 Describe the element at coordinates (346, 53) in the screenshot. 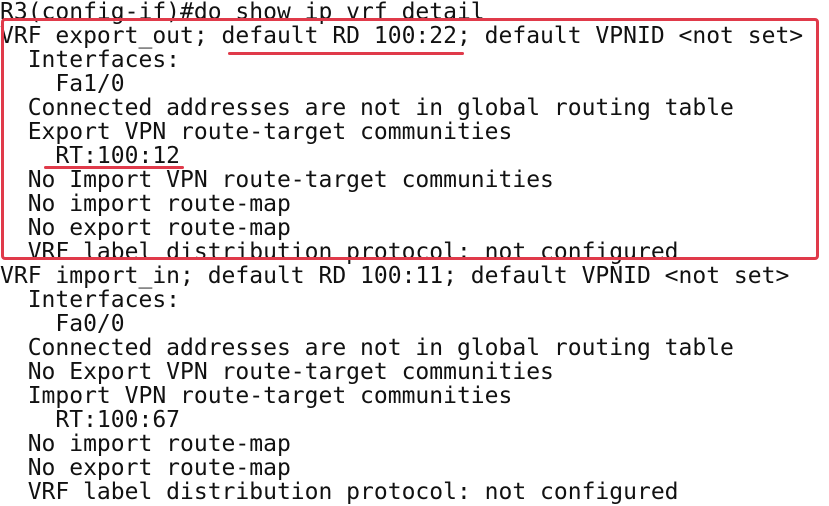

I see `default-rd-underline` at that location.